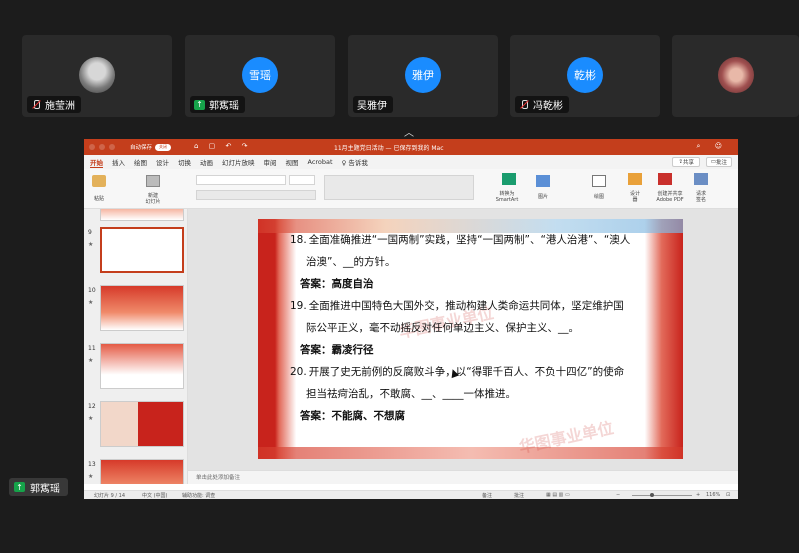 This screenshot has width=799, height=553. I want to click on participant-name: 吴雅伊, so click(372, 106).